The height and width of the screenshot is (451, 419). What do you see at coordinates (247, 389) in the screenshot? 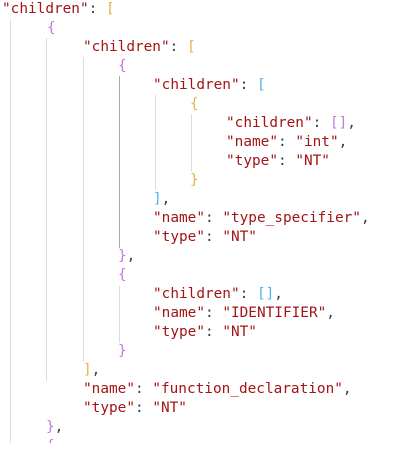
I see `json-string: "function_declaration"` at bounding box center [247, 389].